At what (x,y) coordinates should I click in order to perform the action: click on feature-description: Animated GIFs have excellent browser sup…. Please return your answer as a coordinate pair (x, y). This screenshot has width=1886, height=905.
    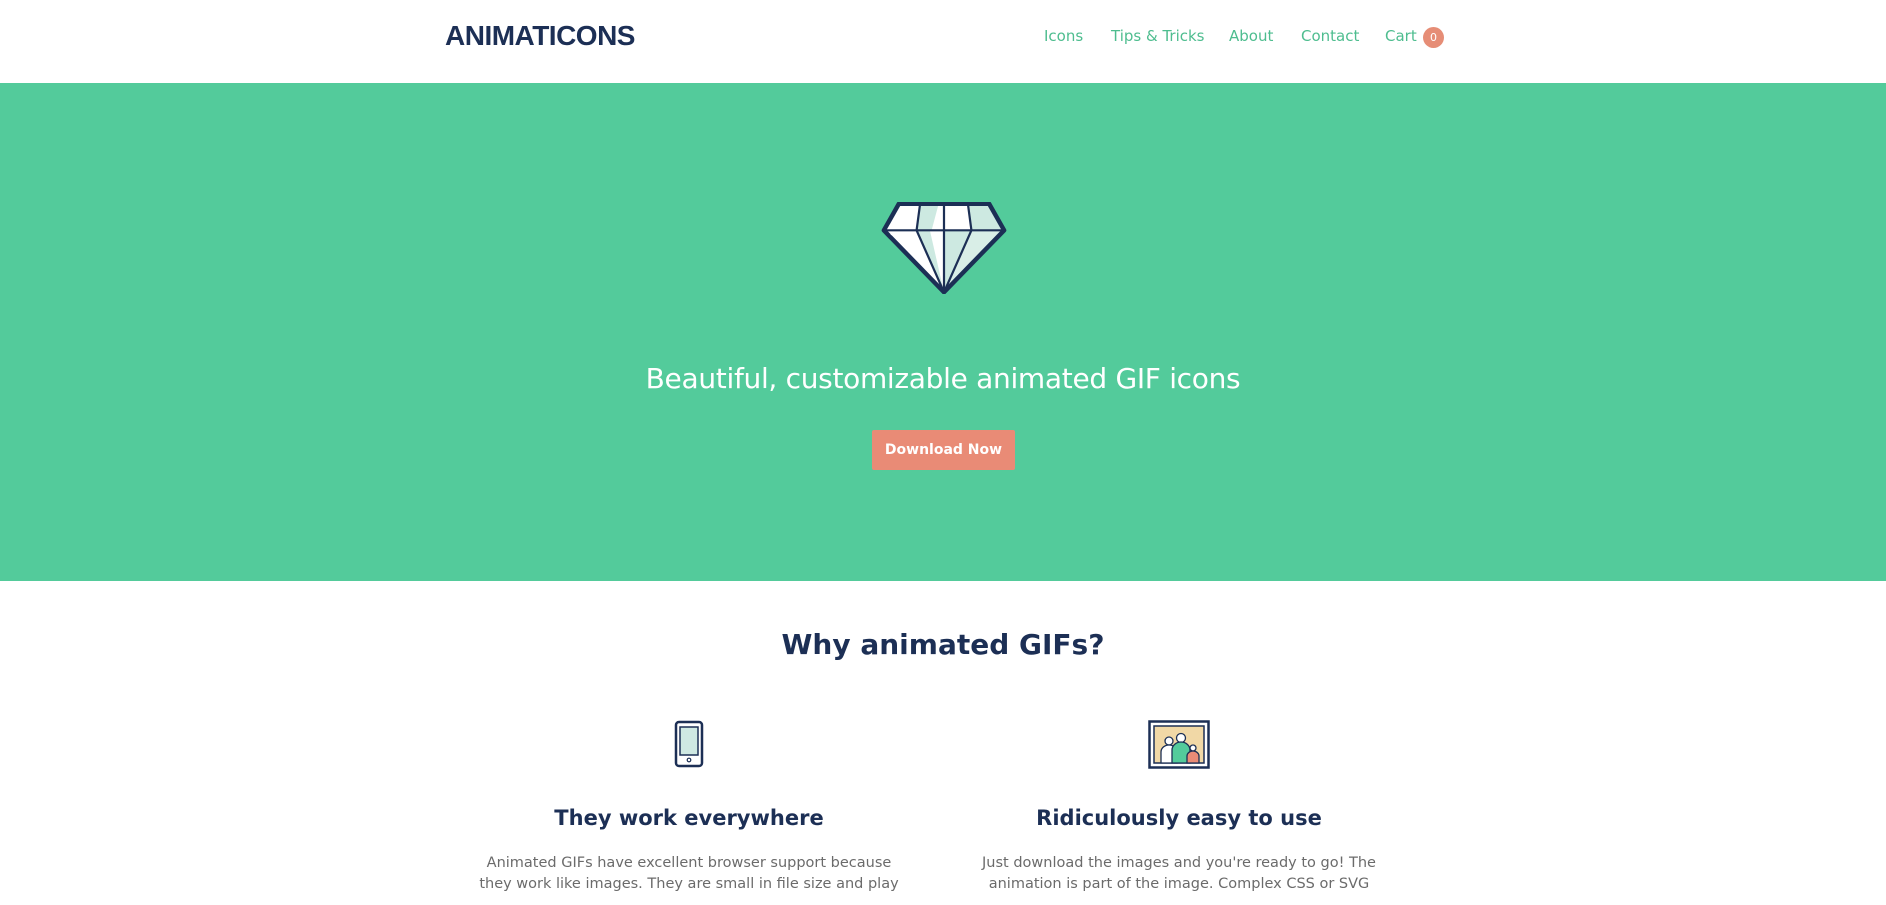
    Looking at the image, I should click on (689, 873).